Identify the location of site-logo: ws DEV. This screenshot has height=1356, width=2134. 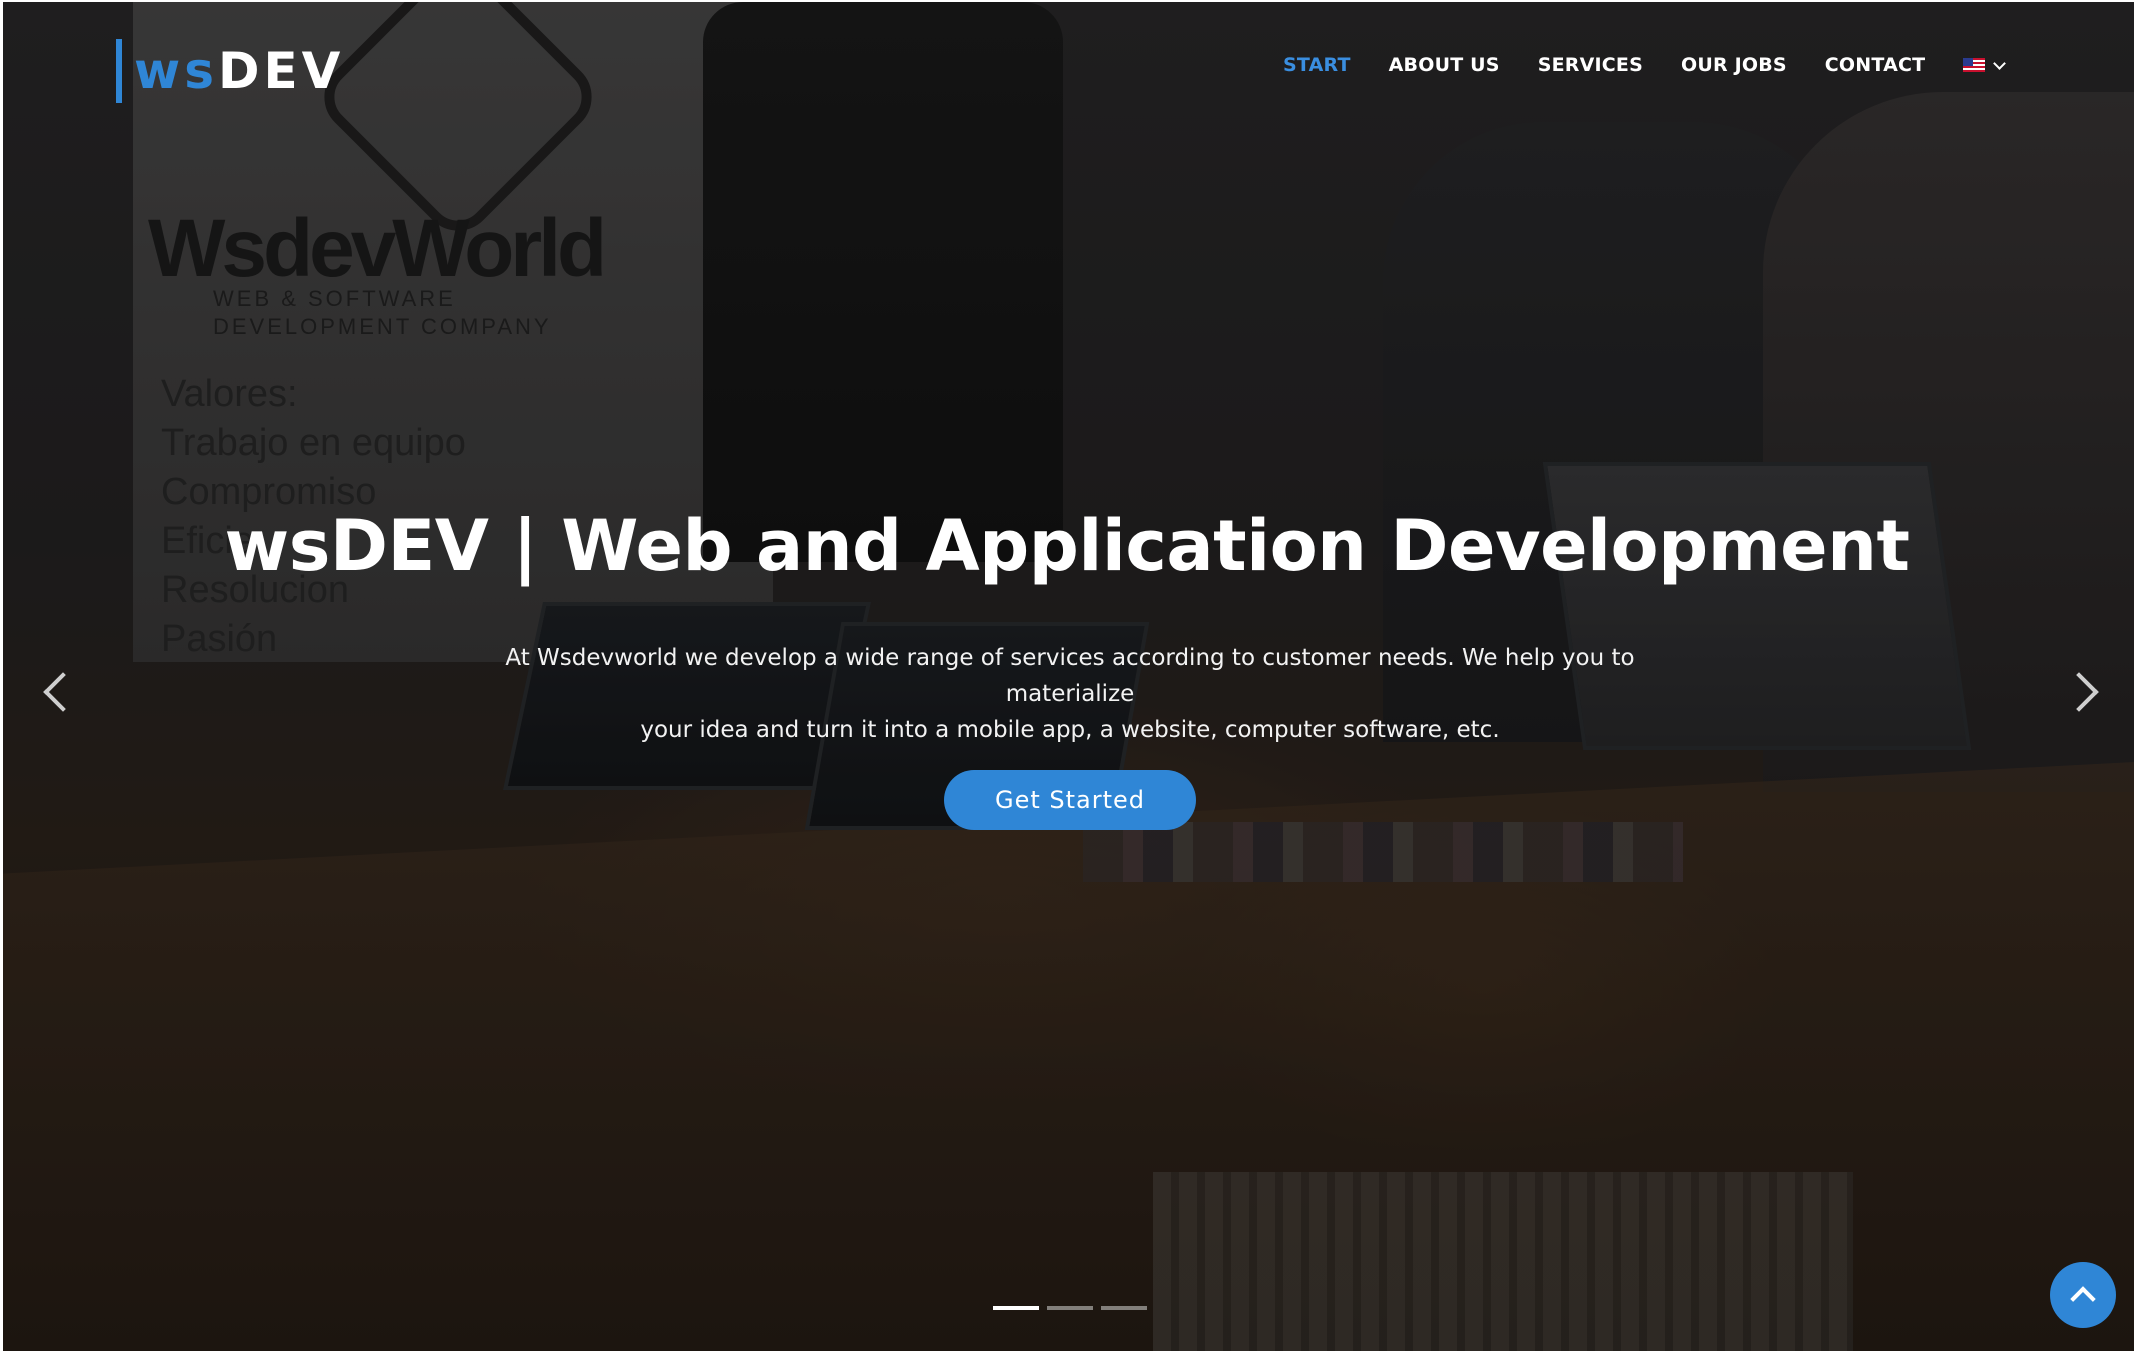
(230, 71).